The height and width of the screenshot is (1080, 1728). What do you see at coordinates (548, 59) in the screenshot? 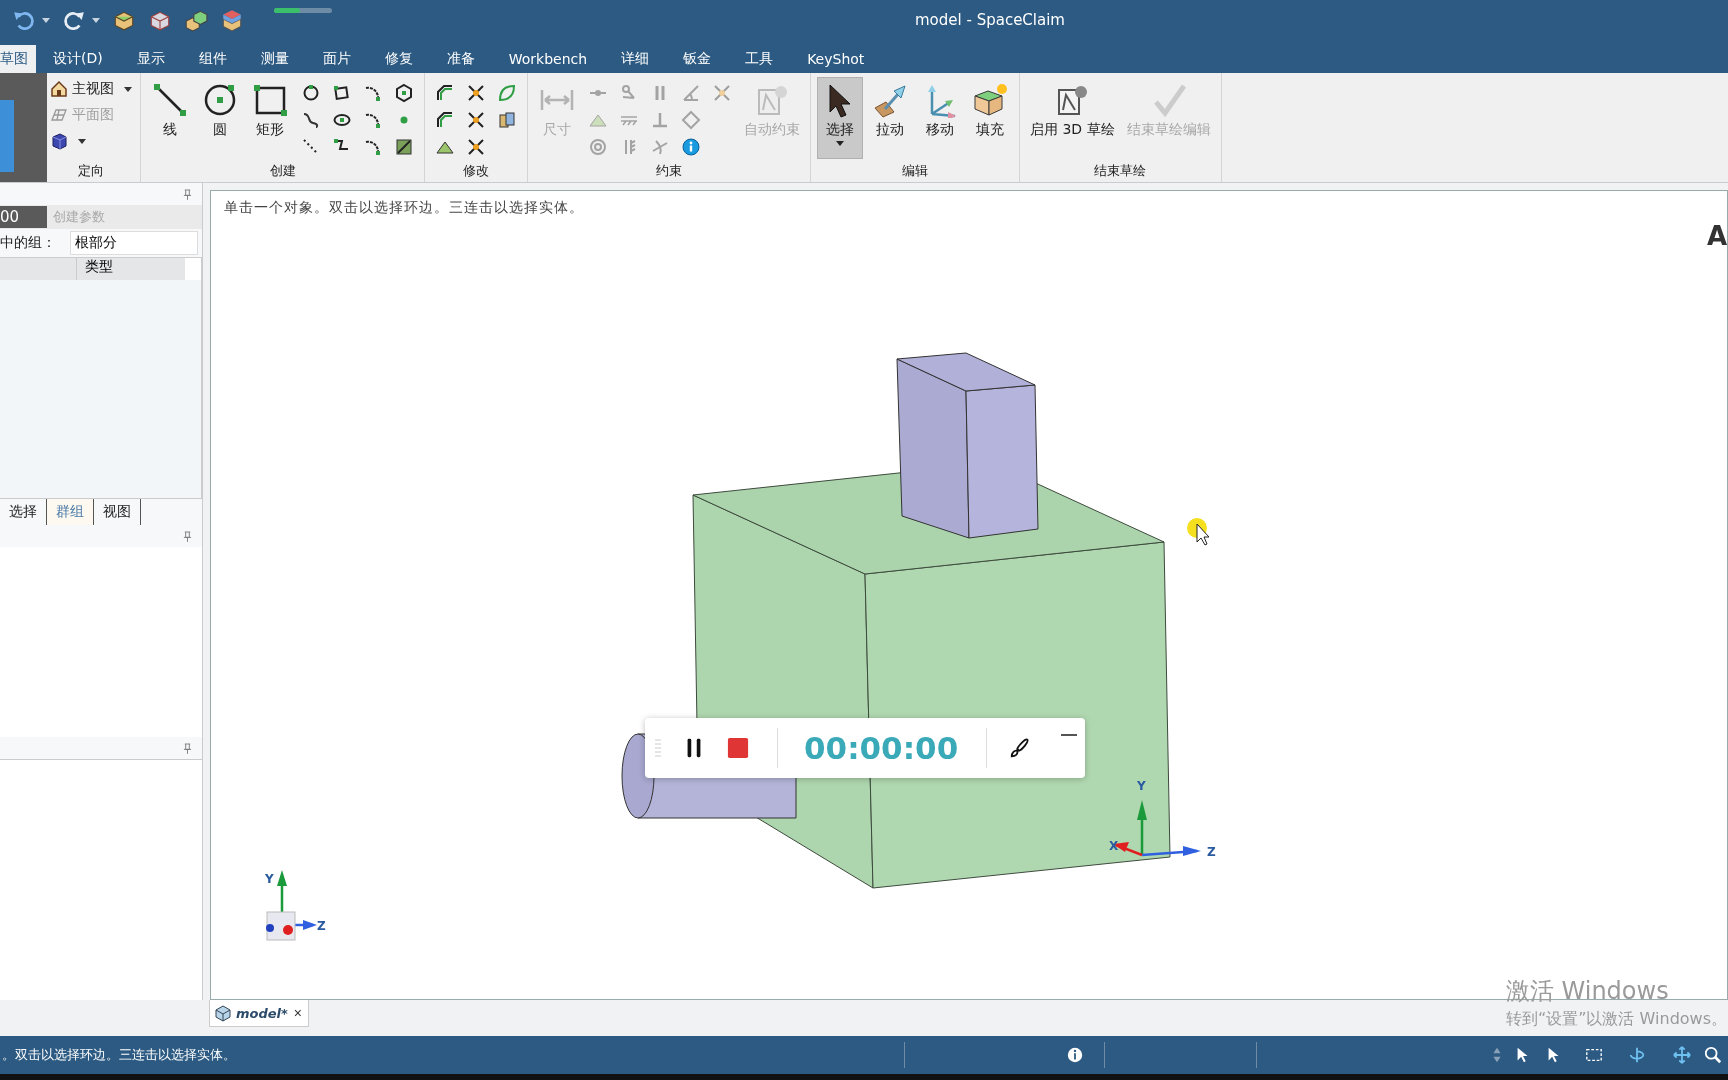
I see `ribbon-tab: Workbench` at bounding box center [548, 59].